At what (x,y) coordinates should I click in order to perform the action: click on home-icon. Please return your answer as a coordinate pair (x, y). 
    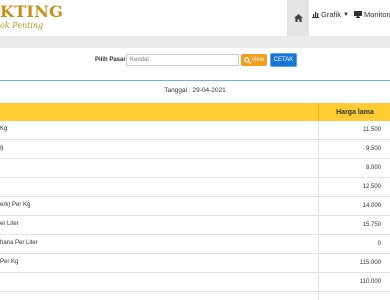
    Looking at the image, I should click on (298, 18).